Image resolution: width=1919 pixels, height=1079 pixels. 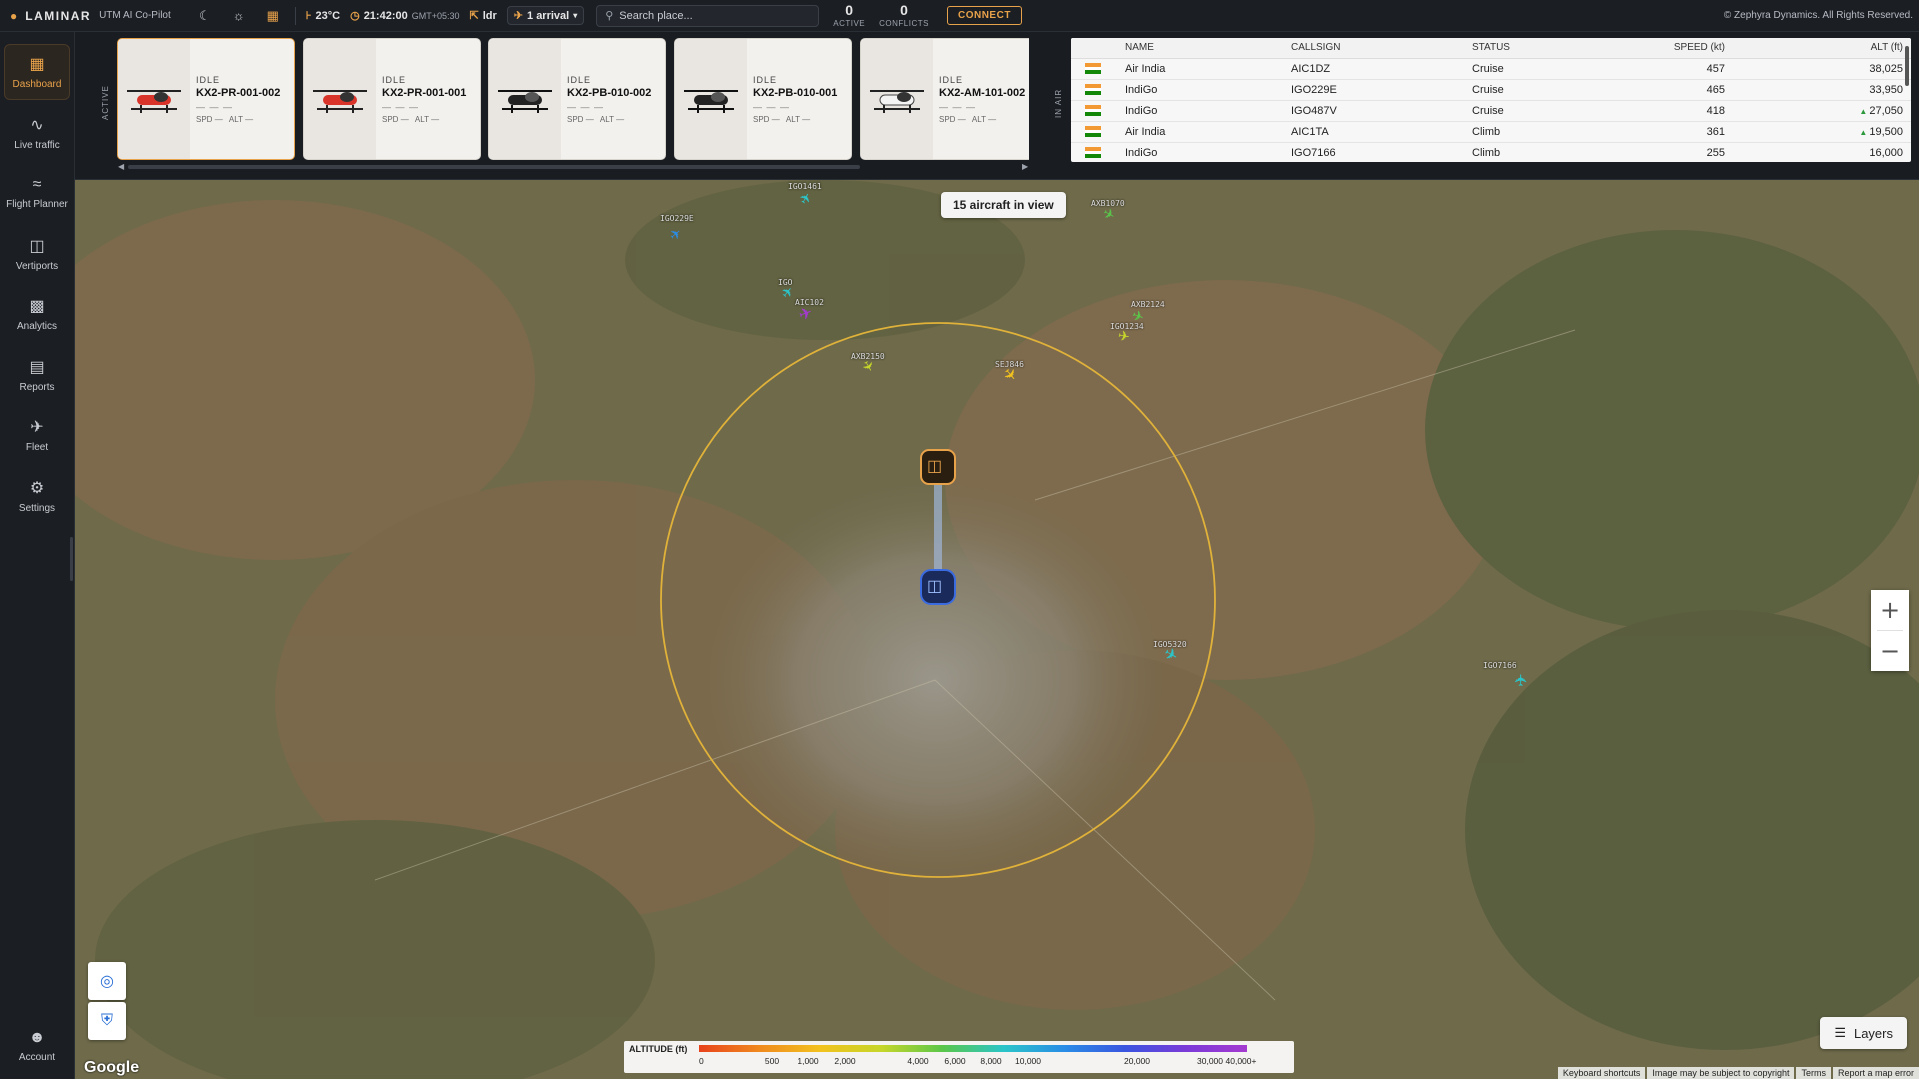 I want to click on legend-tick: 40,000+, so click(x=1241, y=1061).